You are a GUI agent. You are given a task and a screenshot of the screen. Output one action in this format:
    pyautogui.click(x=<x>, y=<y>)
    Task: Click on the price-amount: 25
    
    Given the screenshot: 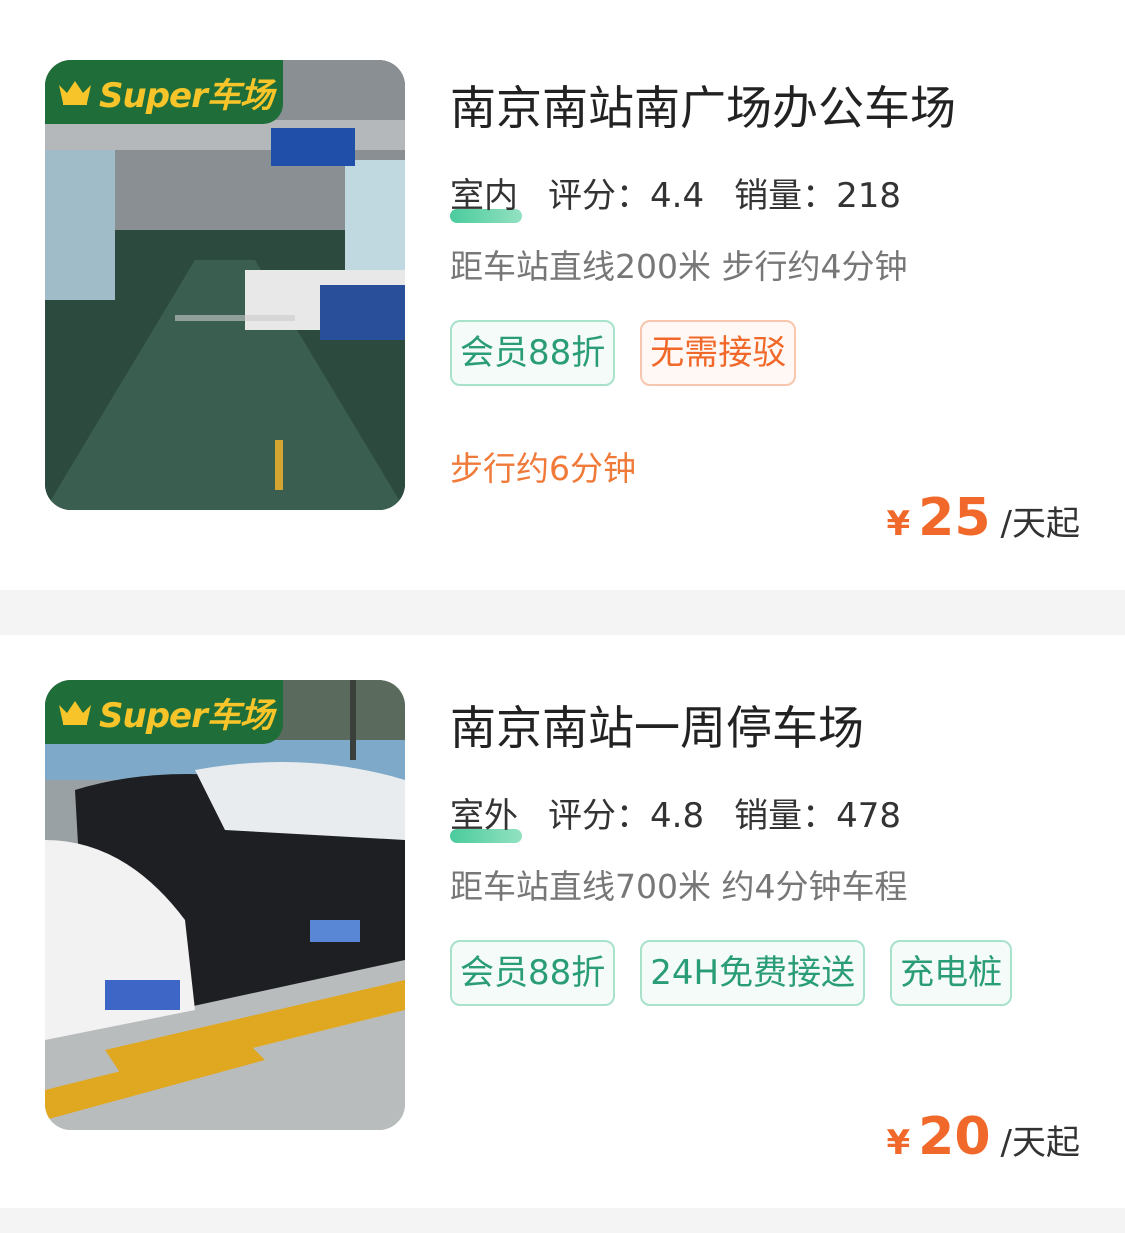 What is the action you would take?
    pyautogui.click(x=954, y=518)
    